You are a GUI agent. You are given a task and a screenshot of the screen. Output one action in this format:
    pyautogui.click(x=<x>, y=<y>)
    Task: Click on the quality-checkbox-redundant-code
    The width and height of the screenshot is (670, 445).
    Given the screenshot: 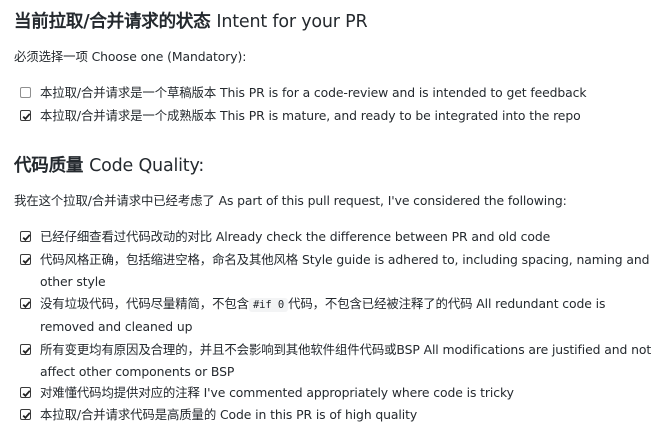 What is the action you would take?
    pyautogui.click(x=25, y=303)
    